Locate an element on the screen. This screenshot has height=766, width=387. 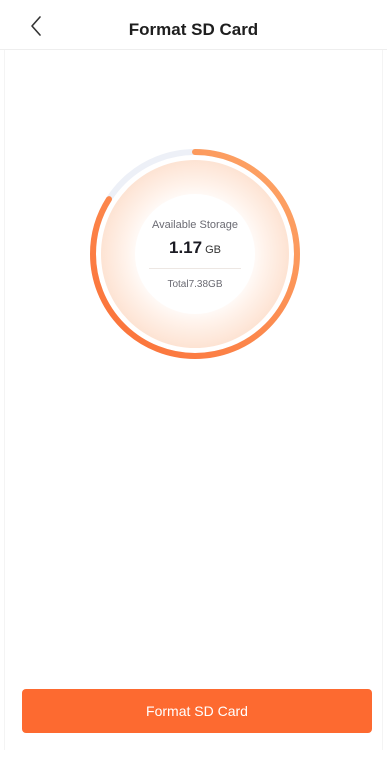
available-value-unit: GB is located at coordinates (213, 250).